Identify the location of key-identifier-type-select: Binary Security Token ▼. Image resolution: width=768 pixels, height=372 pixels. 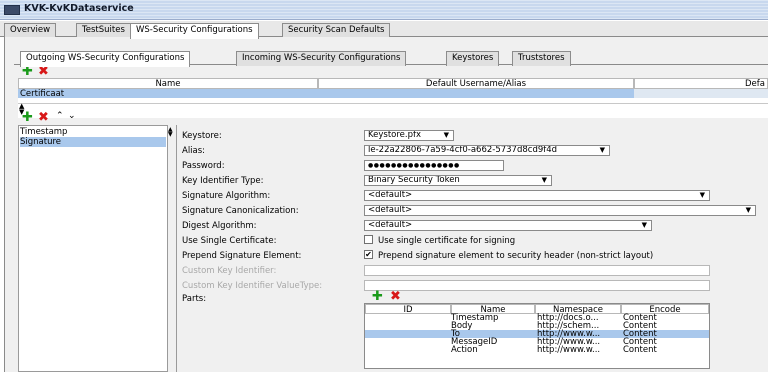
(458, 180).